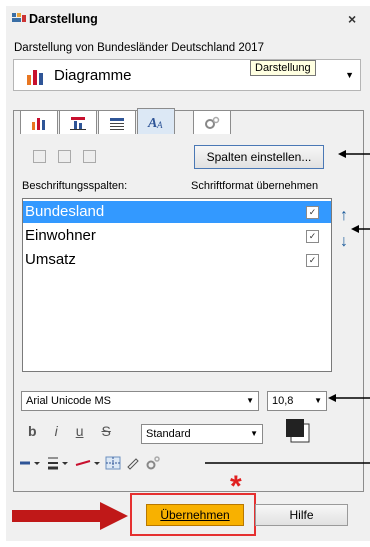 The height and width of the screenshot is (547, 370). Describe the element at coordinates (70, 516) in the screenshot. I see `arrow-right-icon` at that location.